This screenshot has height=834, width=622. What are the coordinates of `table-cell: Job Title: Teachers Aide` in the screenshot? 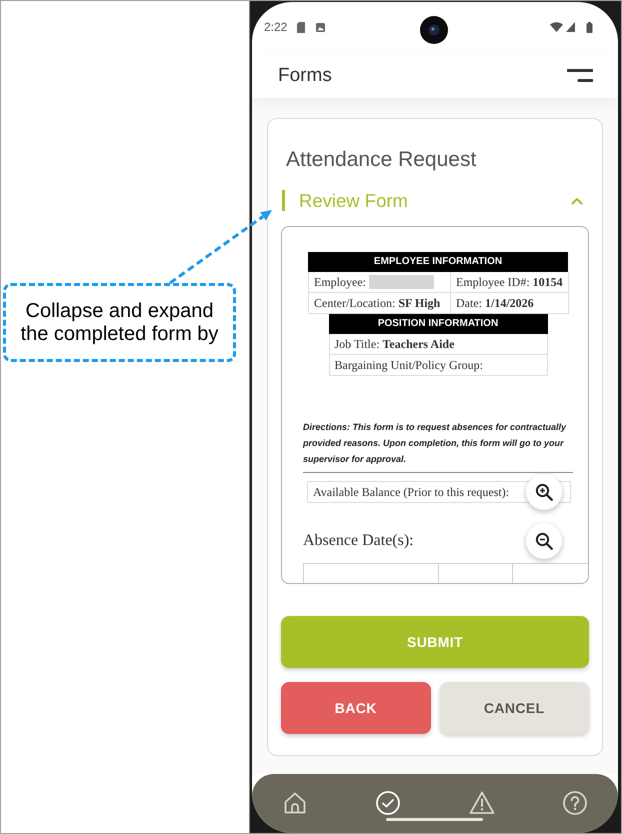 It's located at (439, 344).